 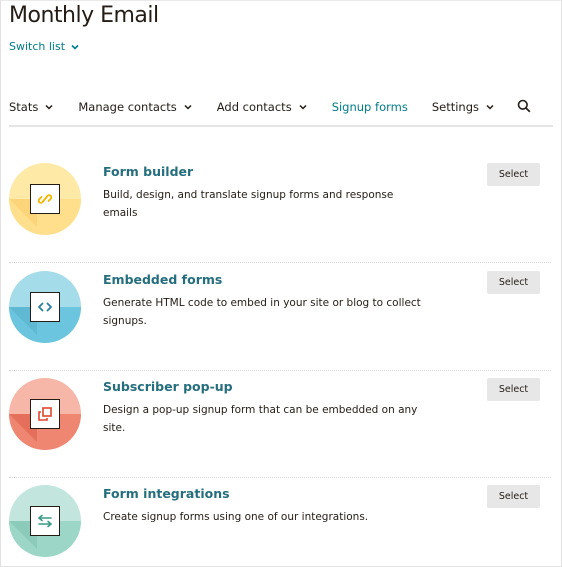 I want to click on embedded-forms-icon-box, so click(x=45, y=307).